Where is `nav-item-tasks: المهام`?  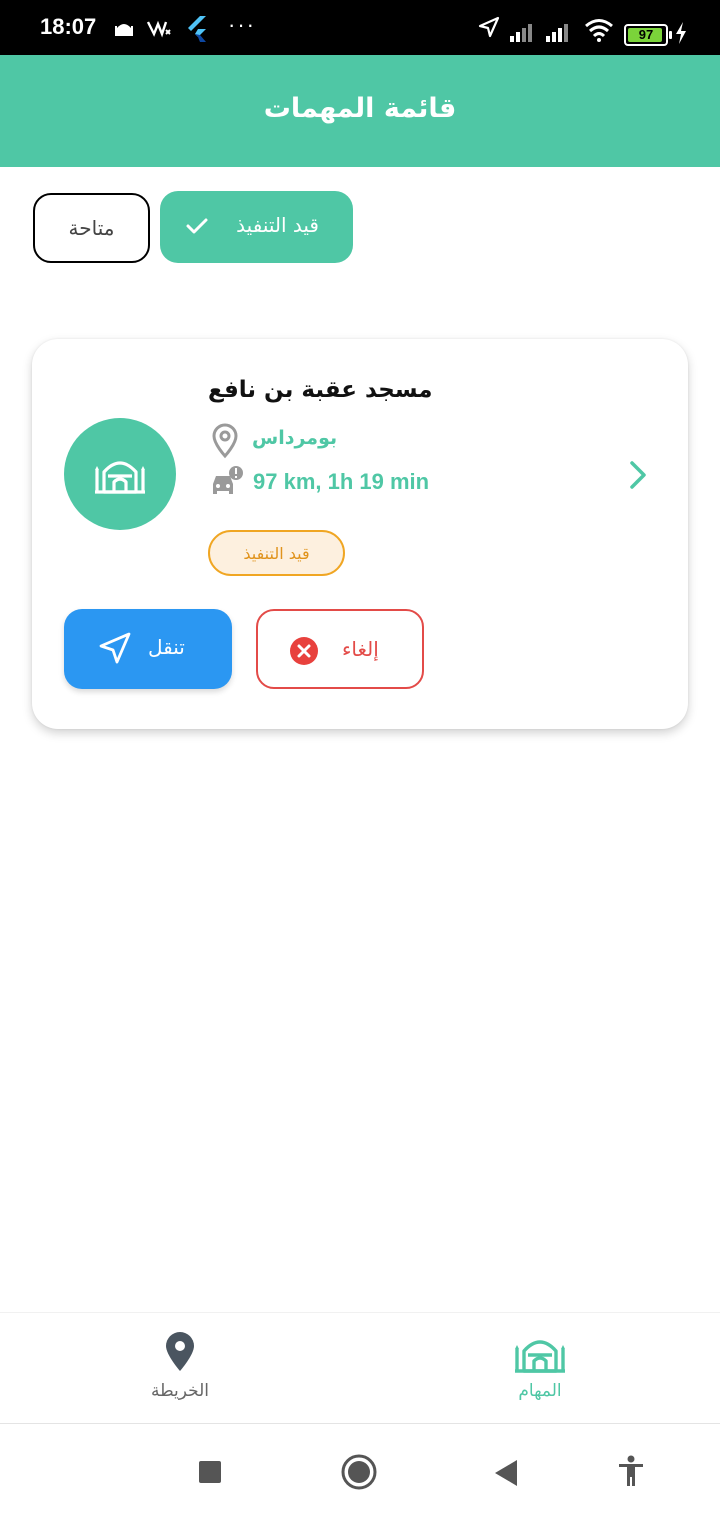 nav-item-tasks: المهام is located at coordinates (540, 1369).